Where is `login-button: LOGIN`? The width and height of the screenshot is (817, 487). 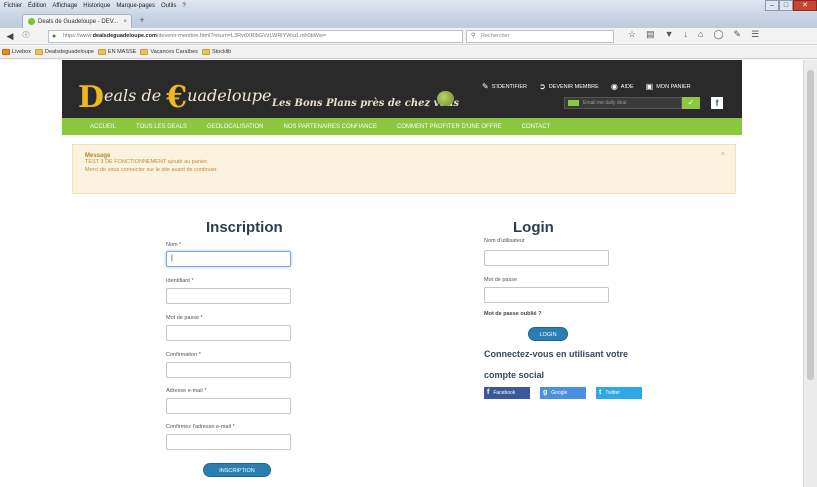 login-button: LOGIN is located at coordinates (548, 334).